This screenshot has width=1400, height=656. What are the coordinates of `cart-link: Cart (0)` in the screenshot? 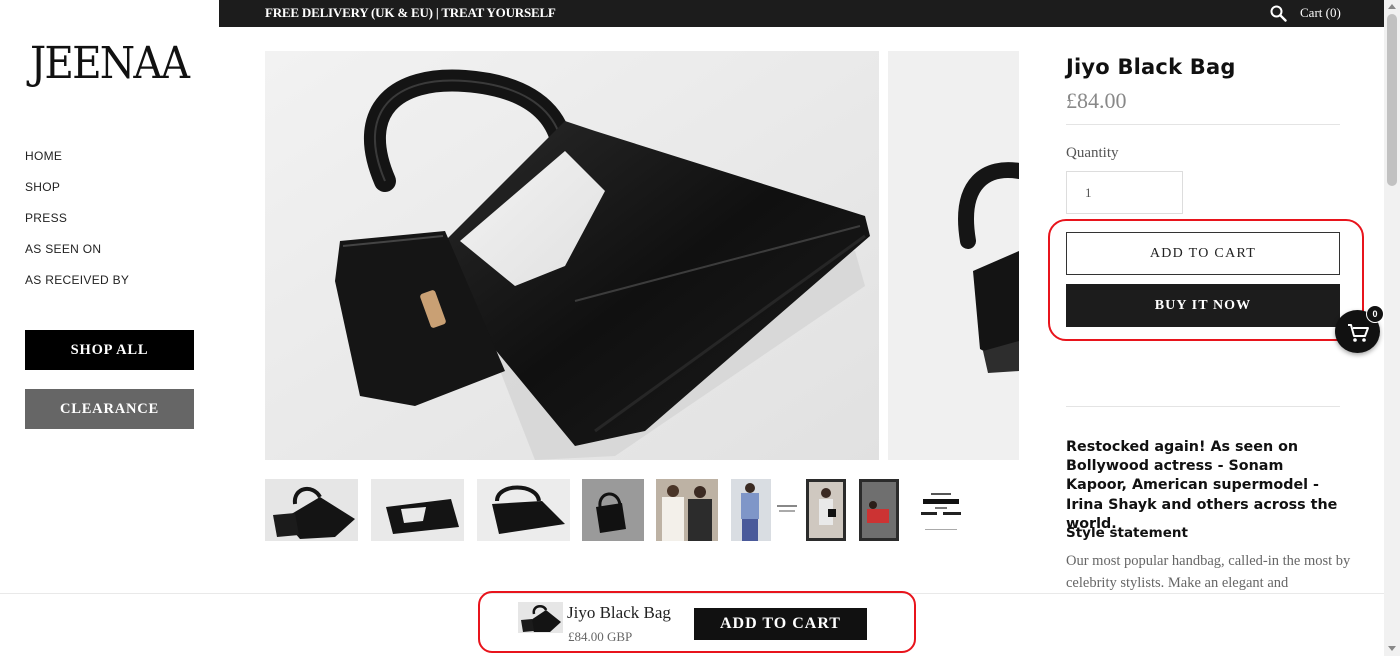 It's located at (1320, 13).